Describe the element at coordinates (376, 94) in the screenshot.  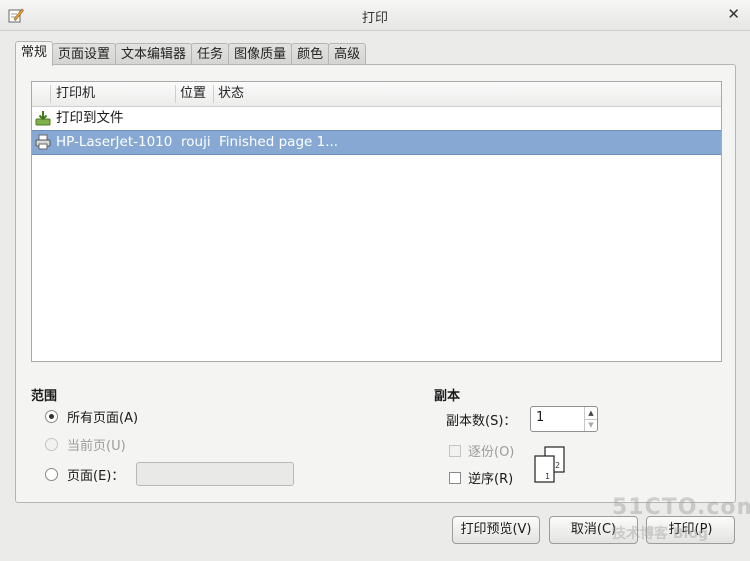
I see `printer-list-header: 打印机 位置 状态` at that location.